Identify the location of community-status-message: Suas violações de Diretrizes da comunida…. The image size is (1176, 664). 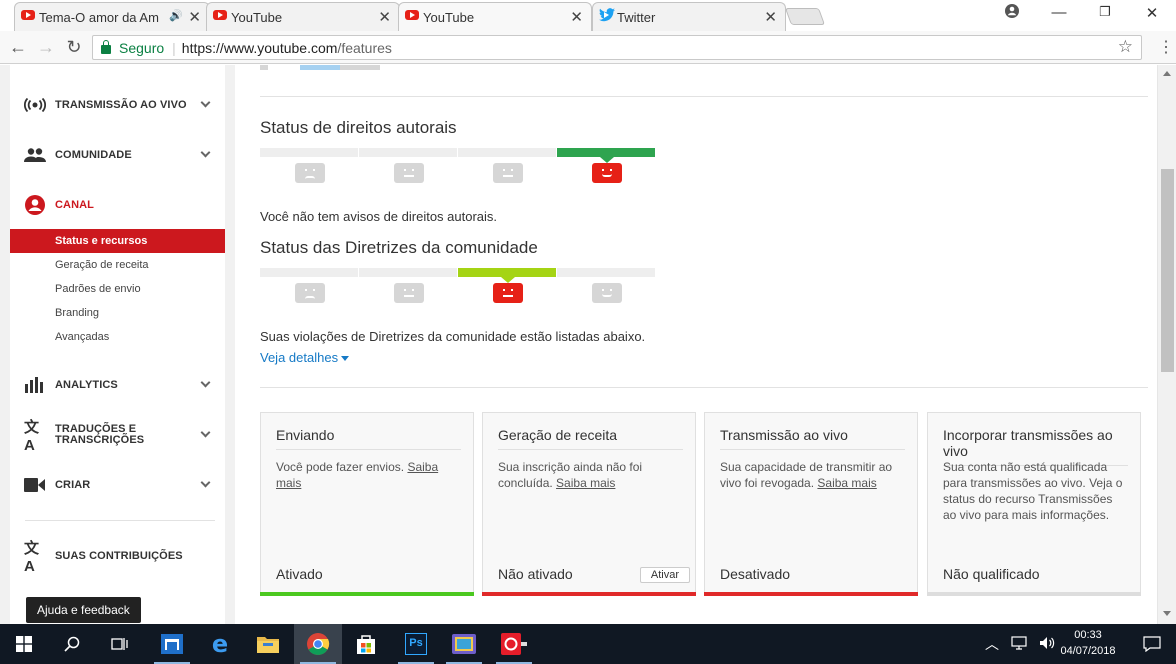
(453, 336).